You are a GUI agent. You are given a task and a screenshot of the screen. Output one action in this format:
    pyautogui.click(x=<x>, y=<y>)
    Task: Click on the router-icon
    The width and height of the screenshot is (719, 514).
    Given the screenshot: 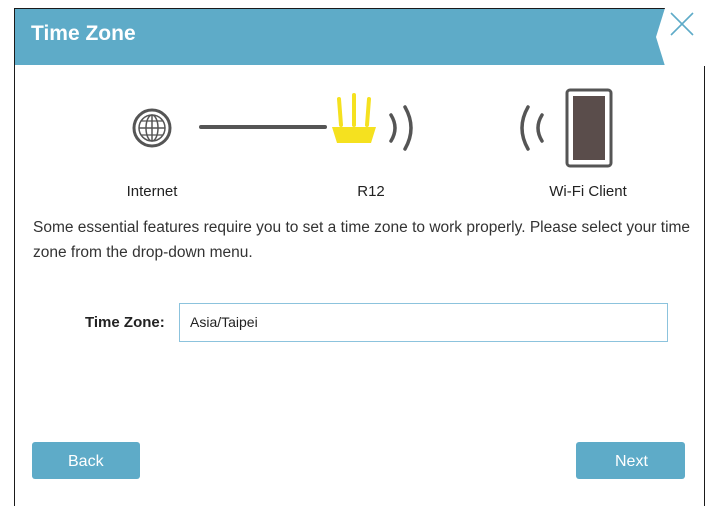 What is the action you would take?
    pyautogui.click(x=354, y=118)
    